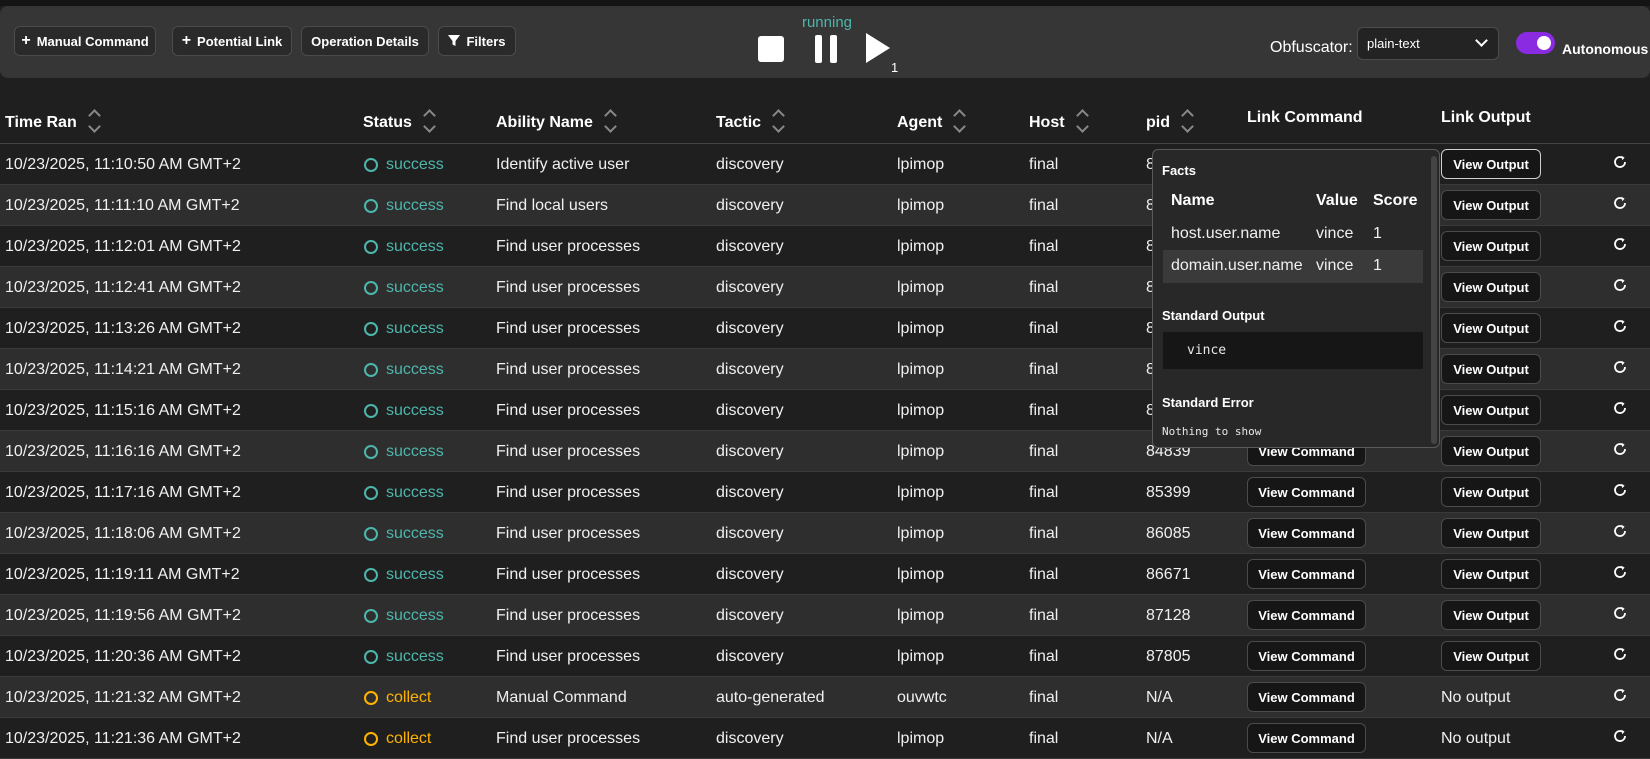 Image resolution: width=1650 pixels, height=759 pixels. What do you see at coordinates (920, 122) in the screenshot?
I see `header-agent-label: Agent` at bounding box center [920, 122].